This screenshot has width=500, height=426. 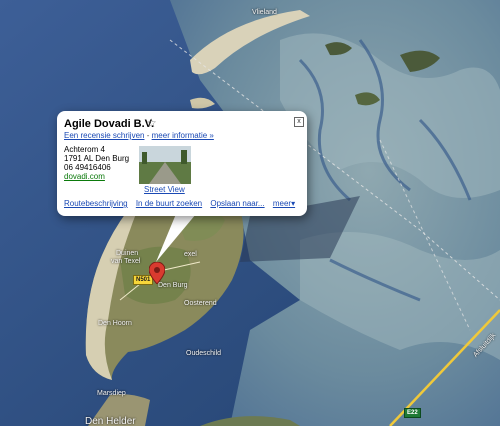 I want to click on business-title: Agile Dovadi B.V., so click(x=109, y=124).